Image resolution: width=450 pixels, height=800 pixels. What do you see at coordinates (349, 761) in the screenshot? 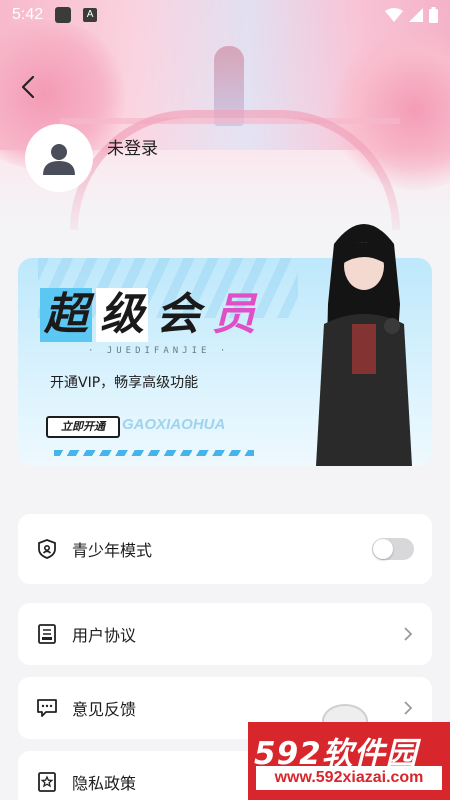
I see `site-watermark: 592软件园 www.592xiazai.com` at bounding box center [349, 761].